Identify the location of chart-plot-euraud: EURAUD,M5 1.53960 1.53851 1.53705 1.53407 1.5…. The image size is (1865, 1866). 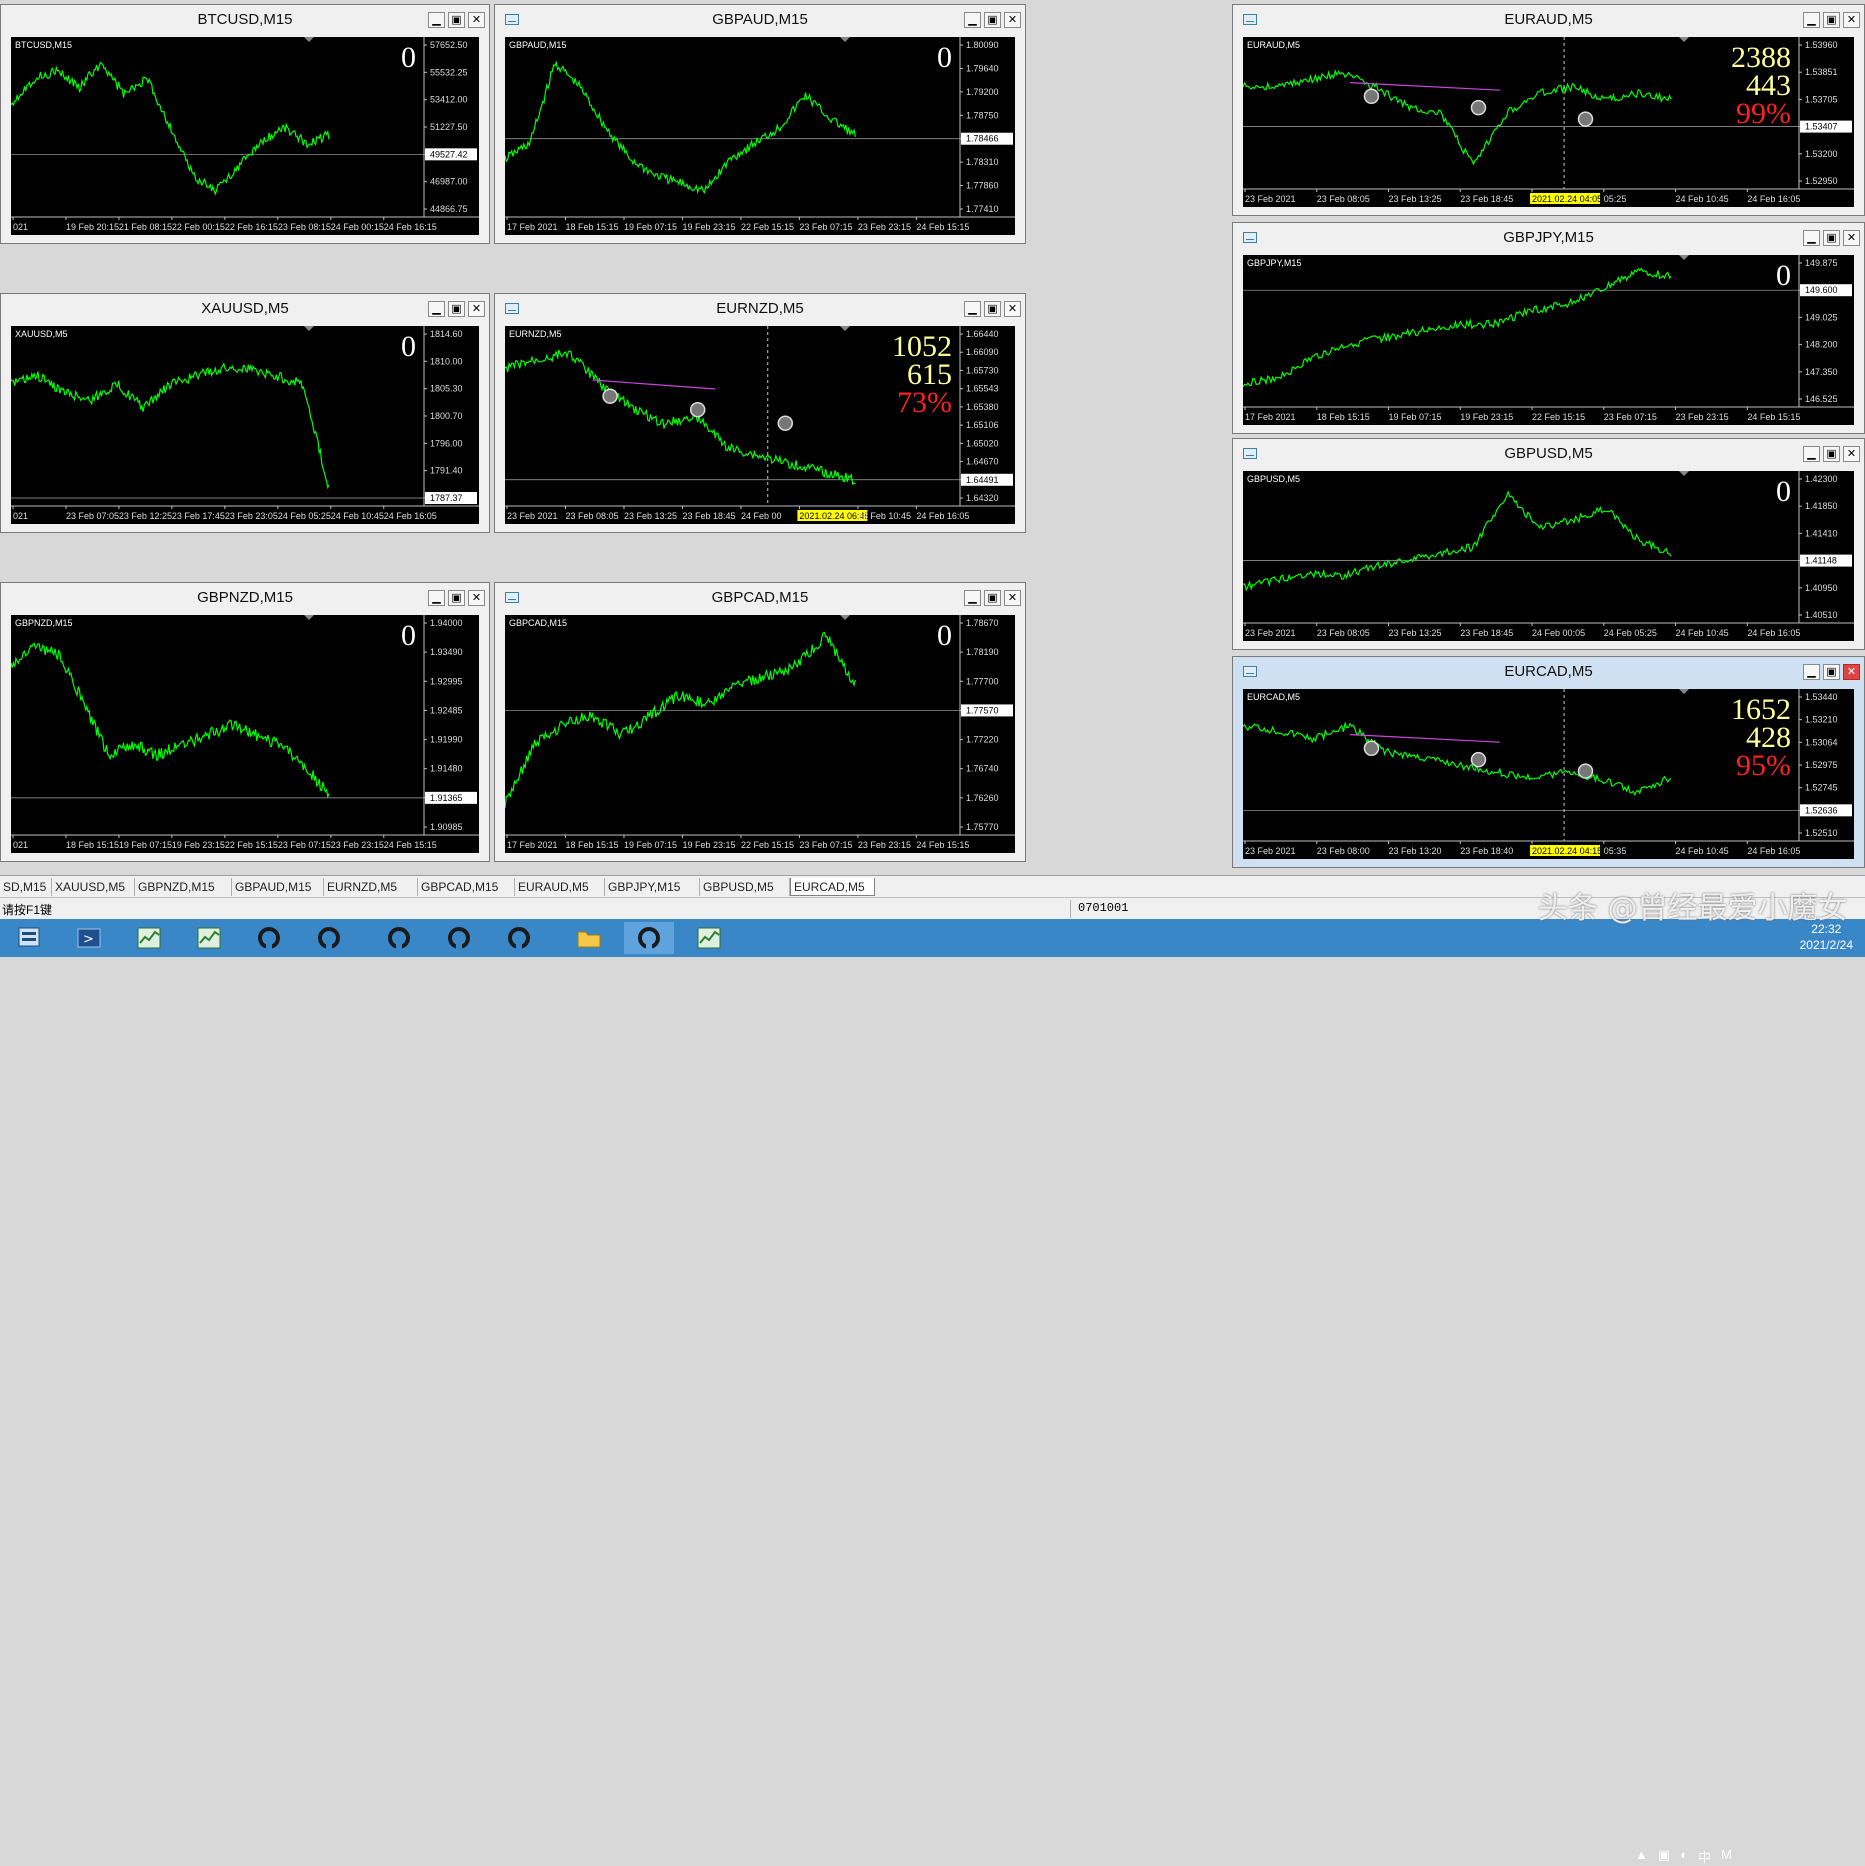
(1548, 122).